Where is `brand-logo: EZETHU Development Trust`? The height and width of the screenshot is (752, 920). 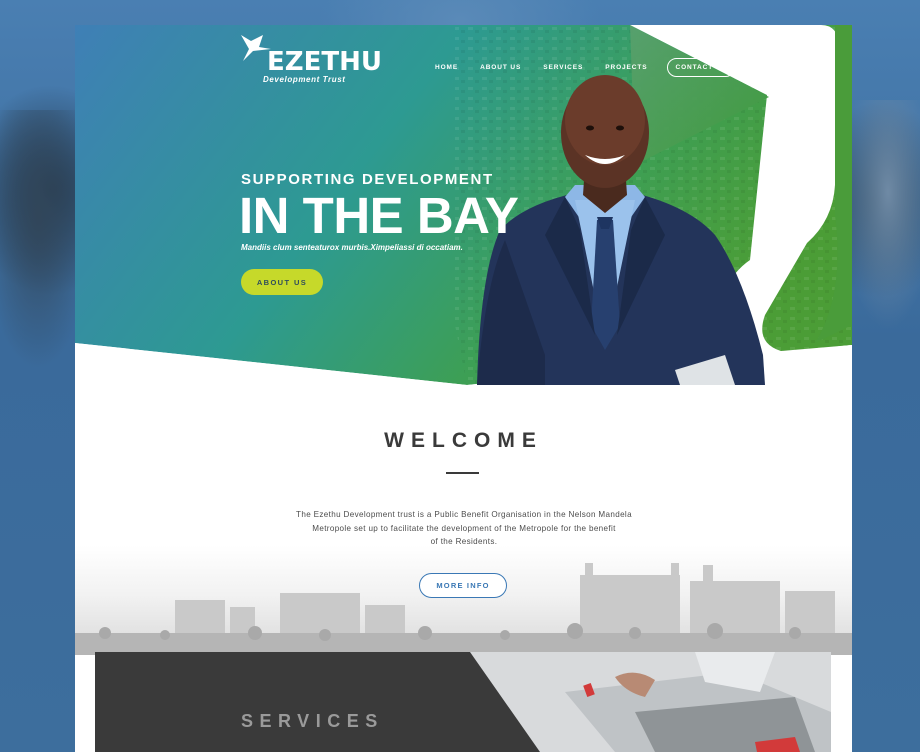 brand-logo: EZETHU Development Trust is located at coordinates (311, 60).